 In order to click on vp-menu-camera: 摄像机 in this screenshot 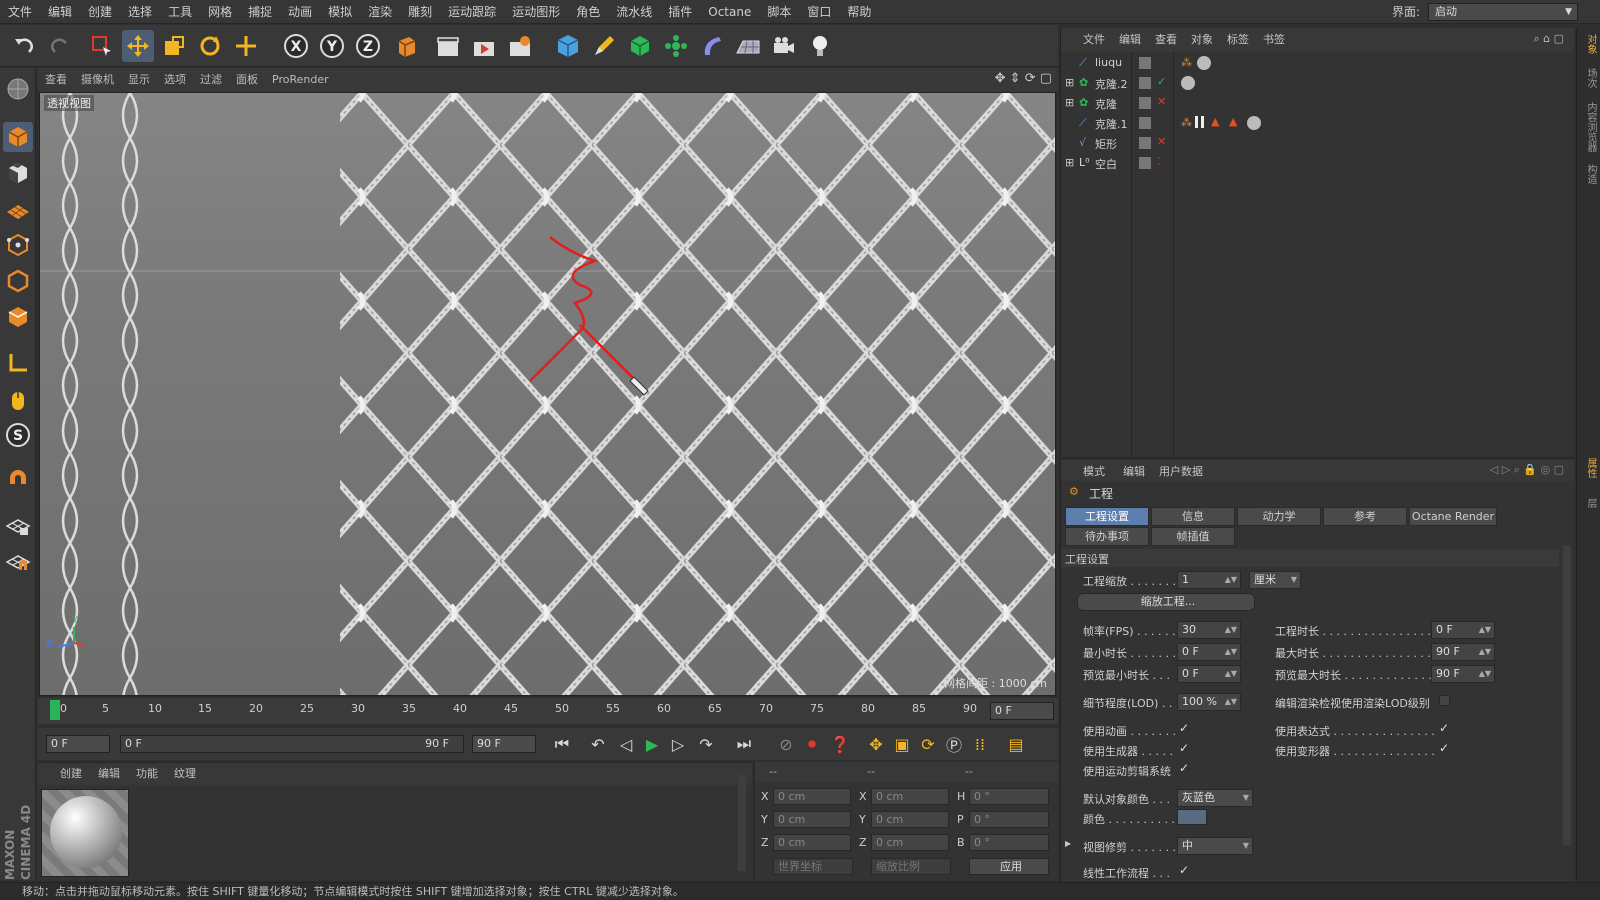, I will do `click(97, 80)`.